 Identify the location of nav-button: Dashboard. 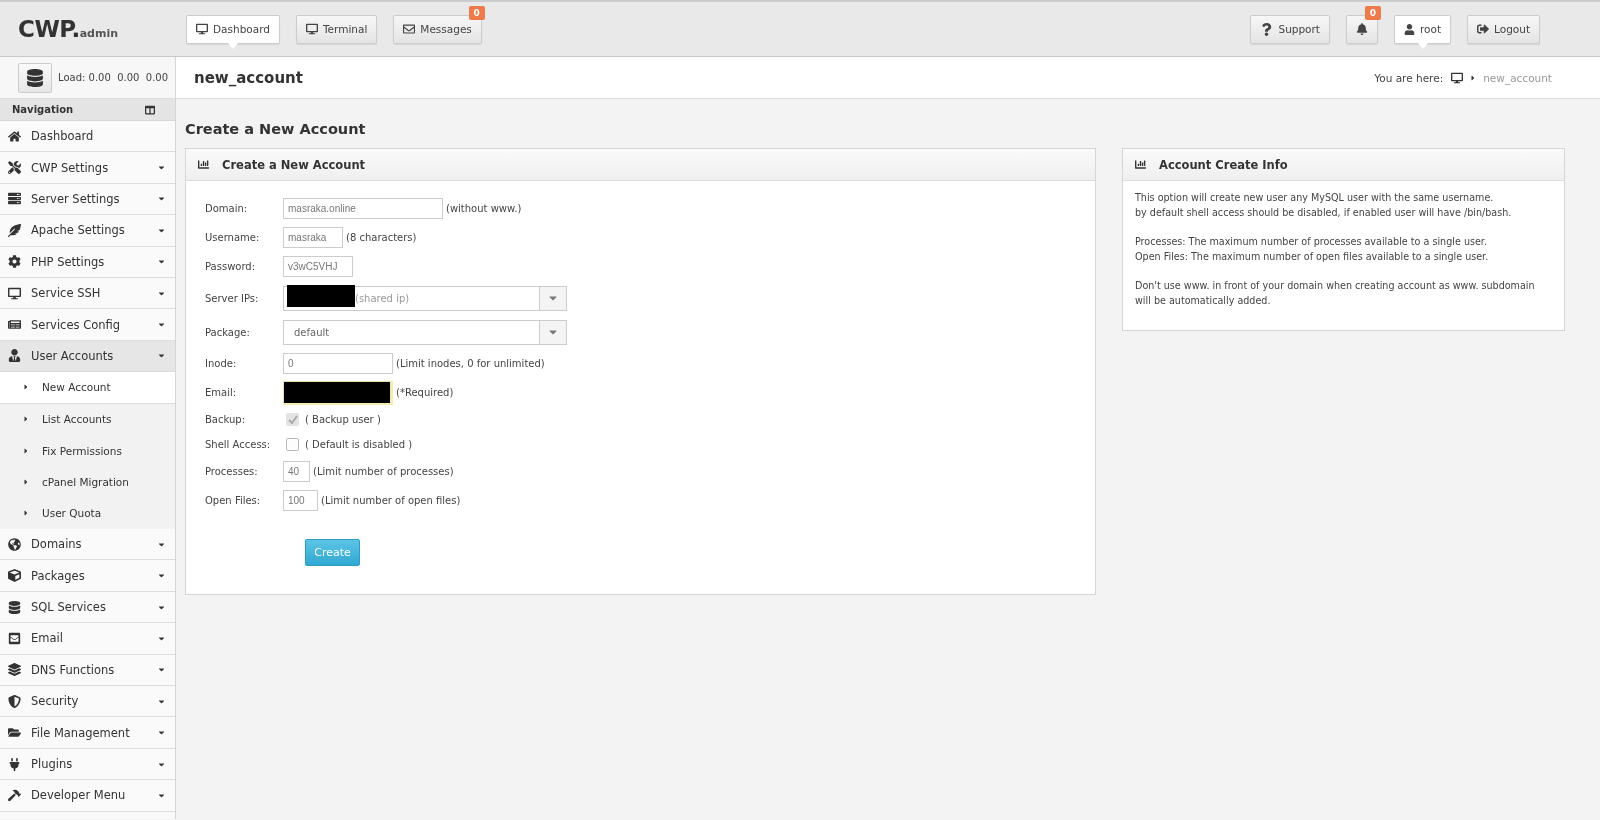
(233, 29).